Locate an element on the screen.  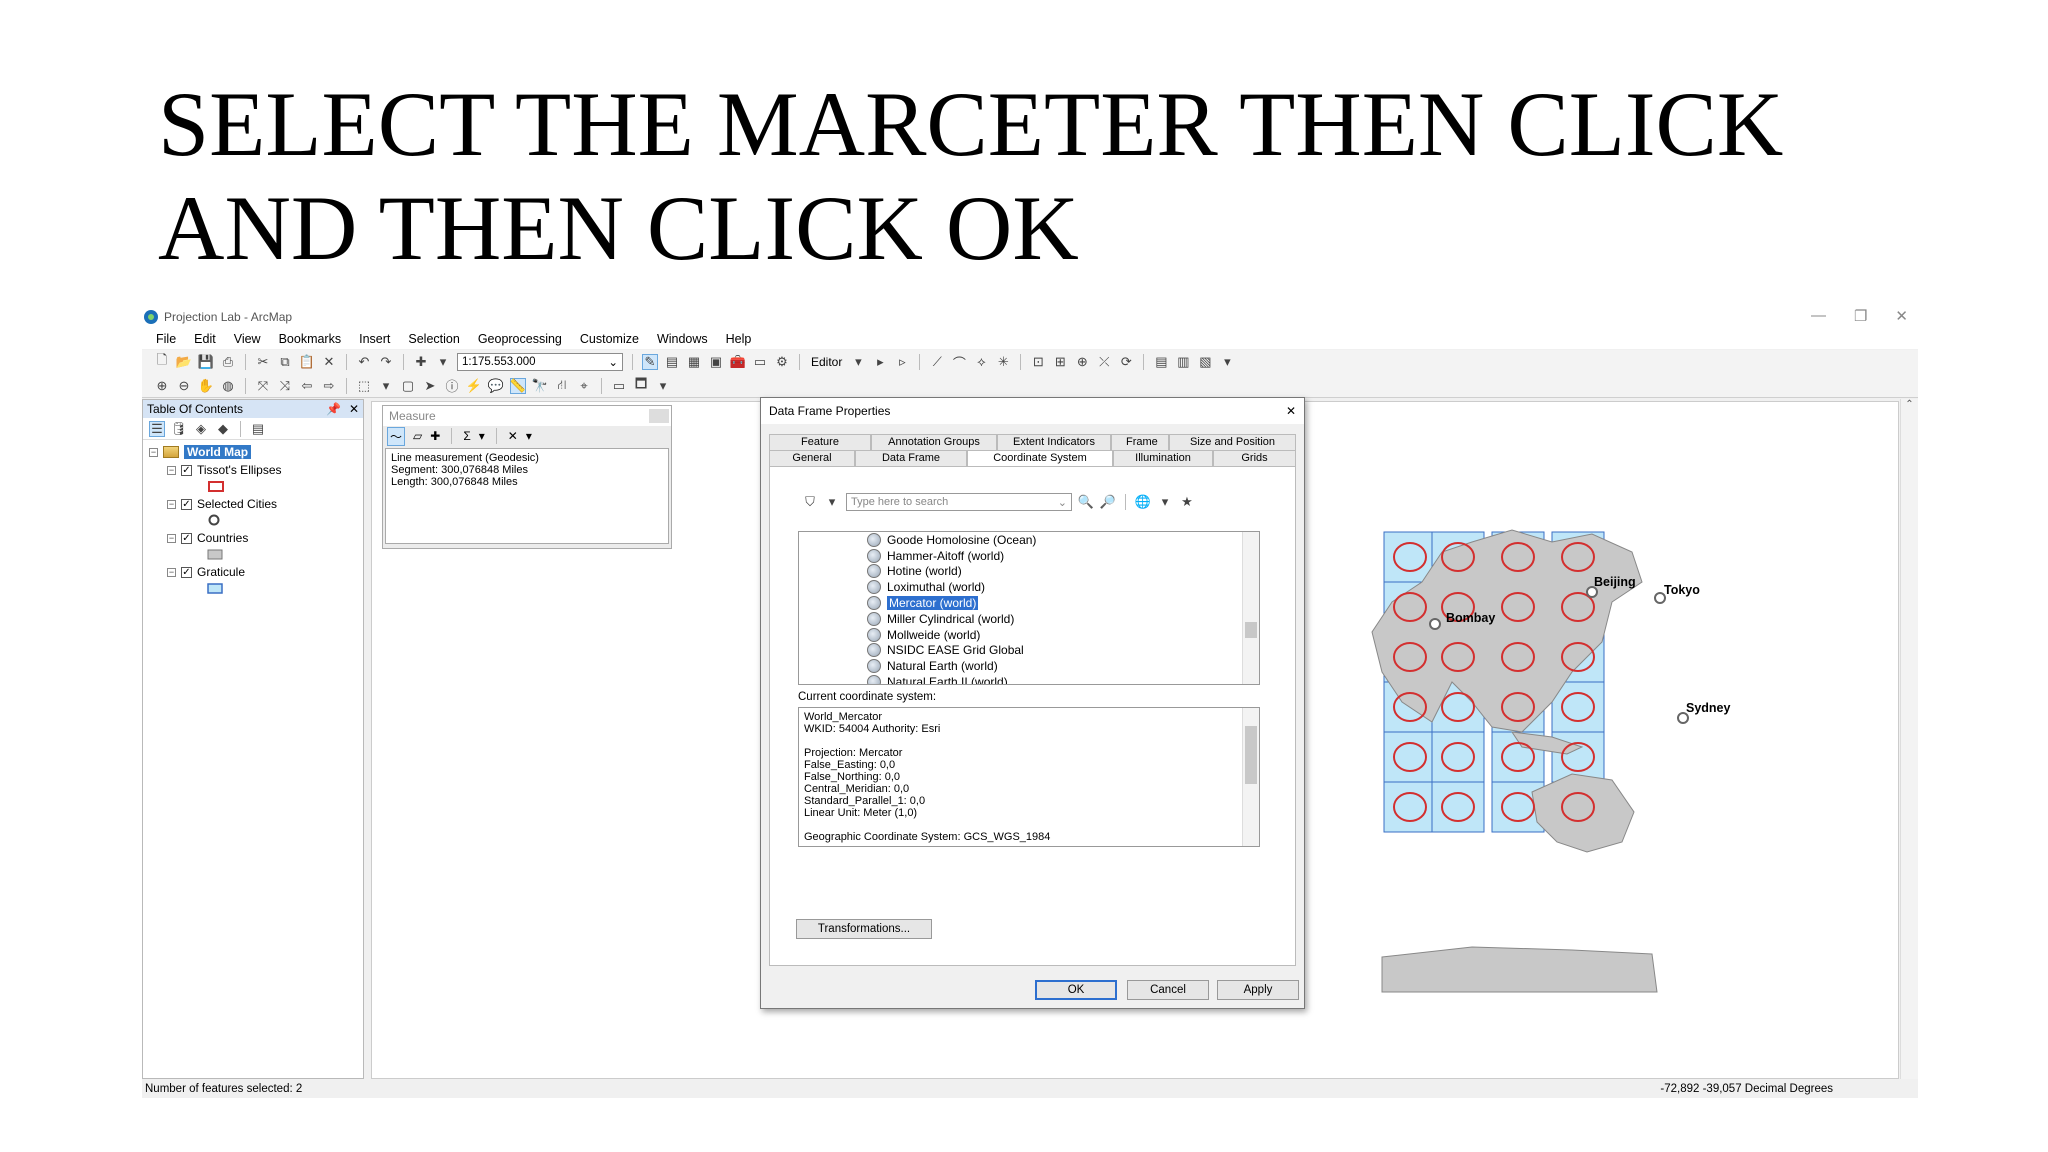
cs-scrollbar is located at coordinates (1250, 777).